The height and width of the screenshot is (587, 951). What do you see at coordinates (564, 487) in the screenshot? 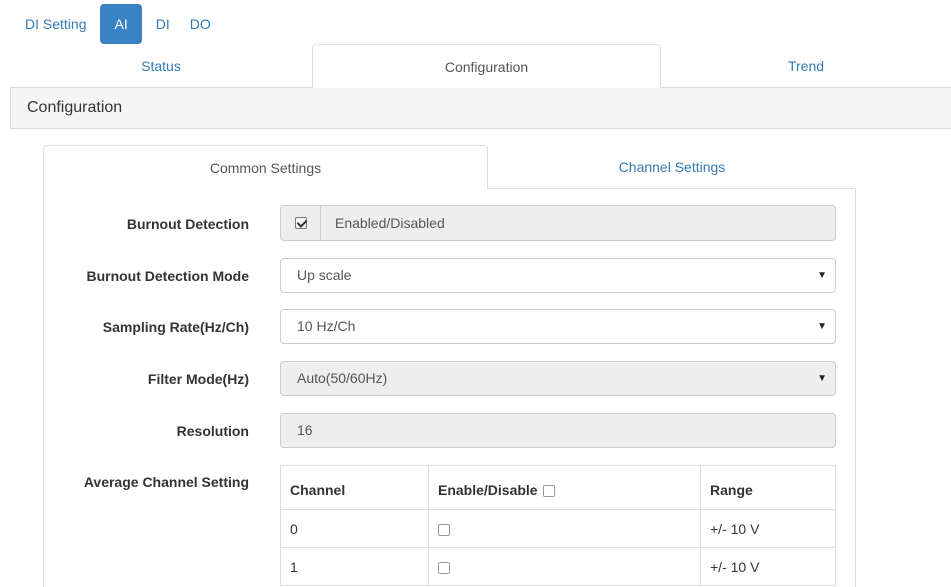
I see `column-header-enable-disable: Enable/Disable` at bounding box center [564, 487].